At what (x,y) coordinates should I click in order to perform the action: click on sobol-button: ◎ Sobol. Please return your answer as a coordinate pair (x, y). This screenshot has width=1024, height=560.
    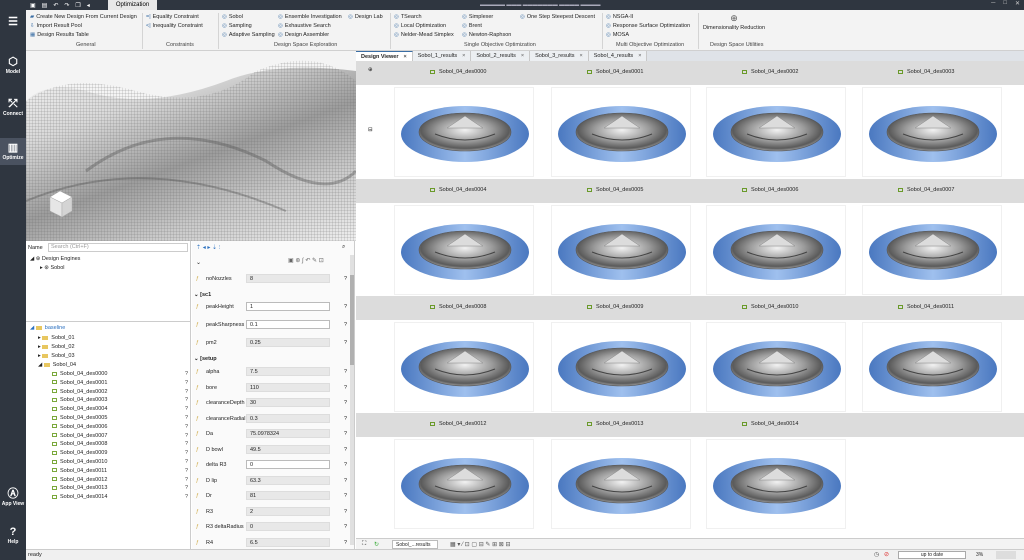
    Looking at the image, I should click on (248, 17).